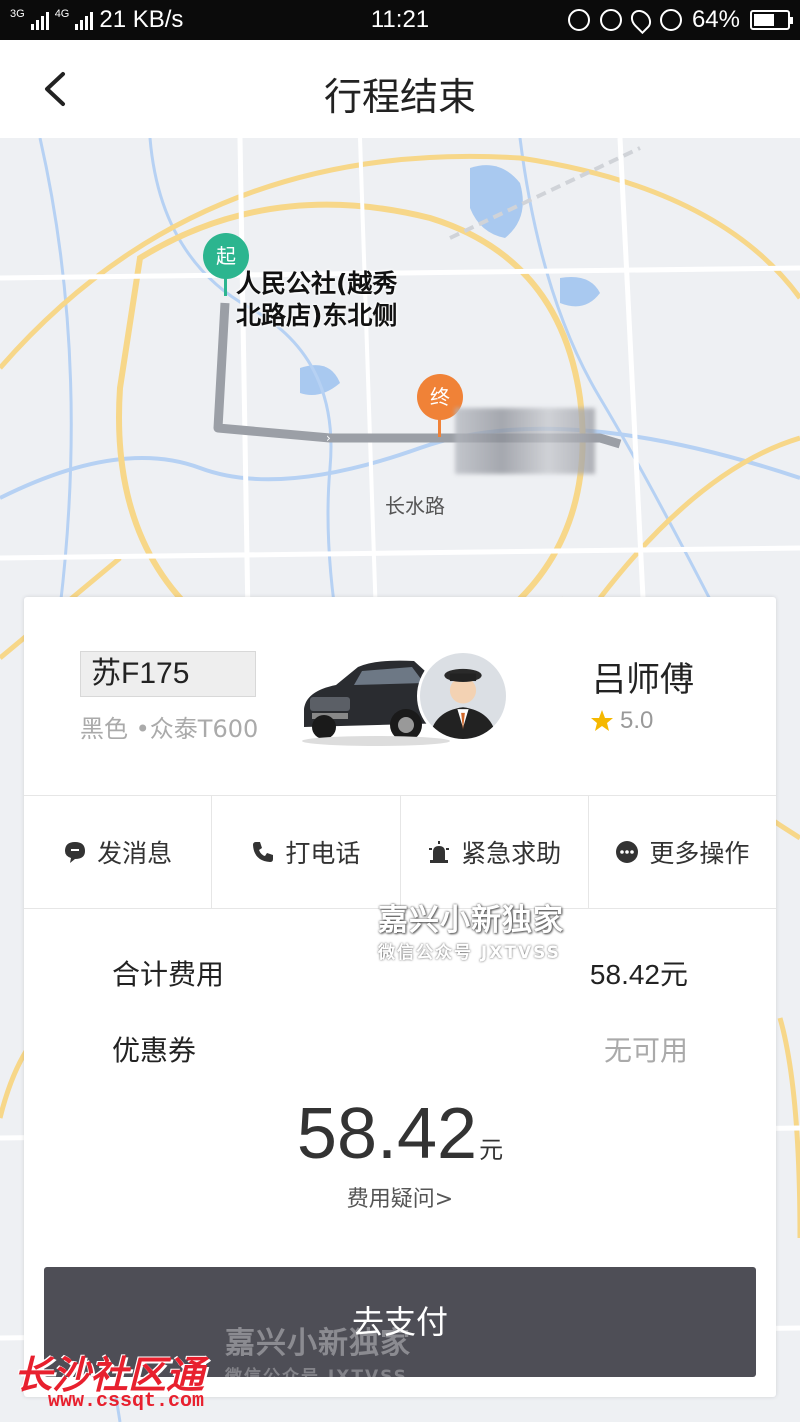 This screenshot has width=800, height=1422. Describe the element at coordinates (469, 953) in the screenshot. I see `watermark-subtitle: 微信公众号 JXTVSS` at that location.